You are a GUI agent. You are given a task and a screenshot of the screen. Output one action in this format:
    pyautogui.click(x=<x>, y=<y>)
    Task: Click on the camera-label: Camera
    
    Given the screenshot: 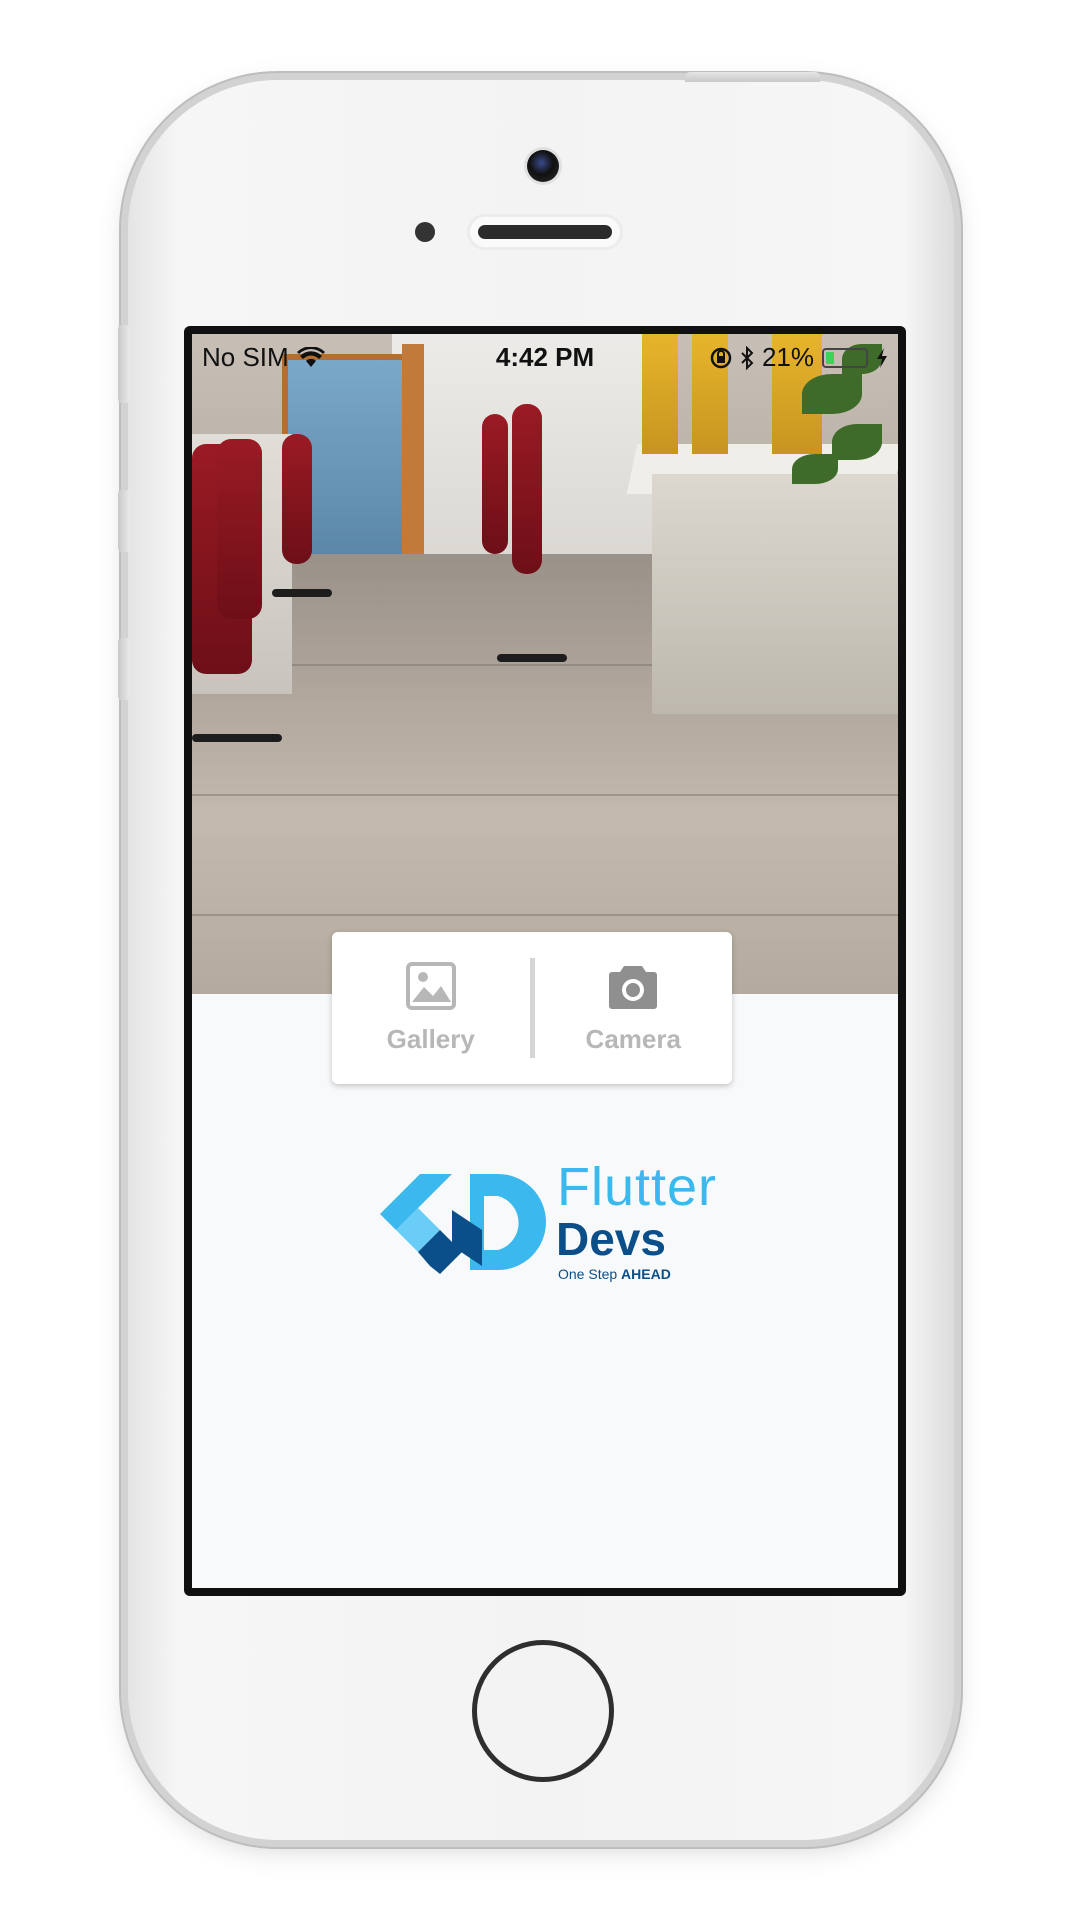 What is the action you would take?
    pyautogui.click(x=633, y=1038)
    